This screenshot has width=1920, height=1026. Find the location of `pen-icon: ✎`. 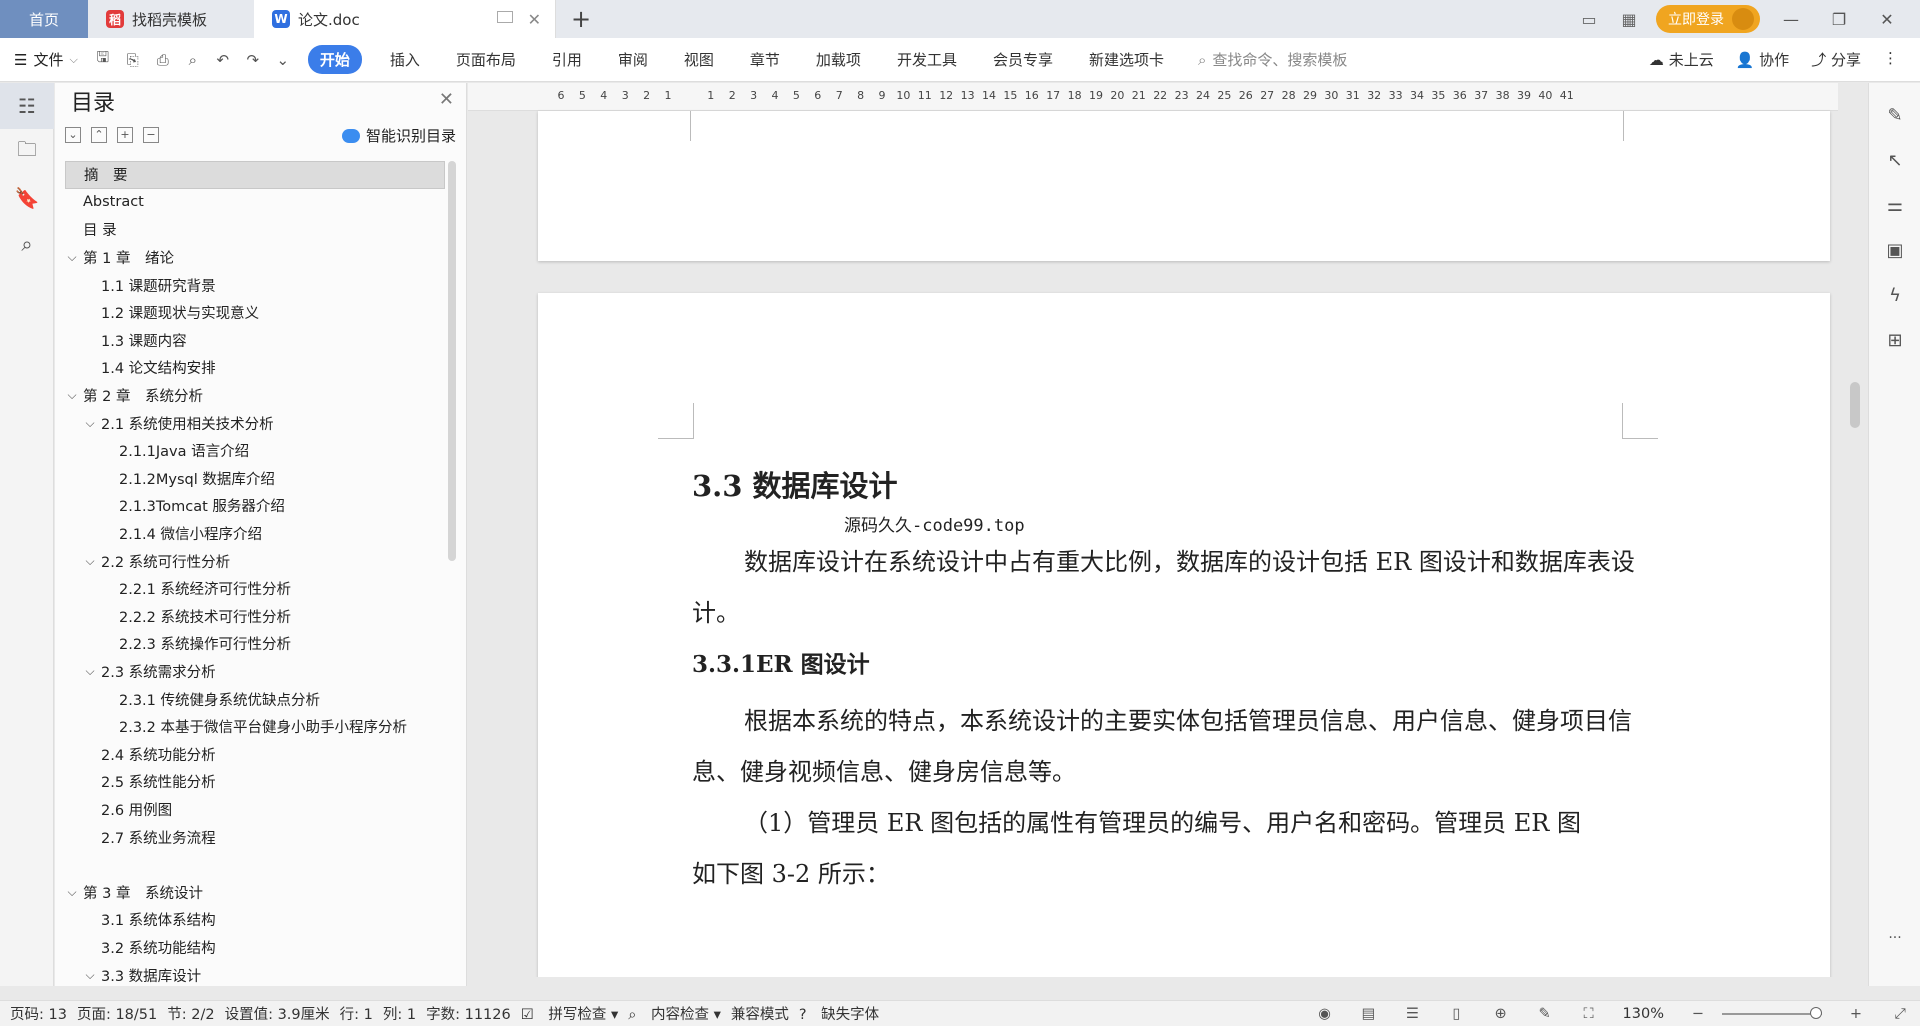

pen-icon: ✎ is located at coordinates (1545, 1014).